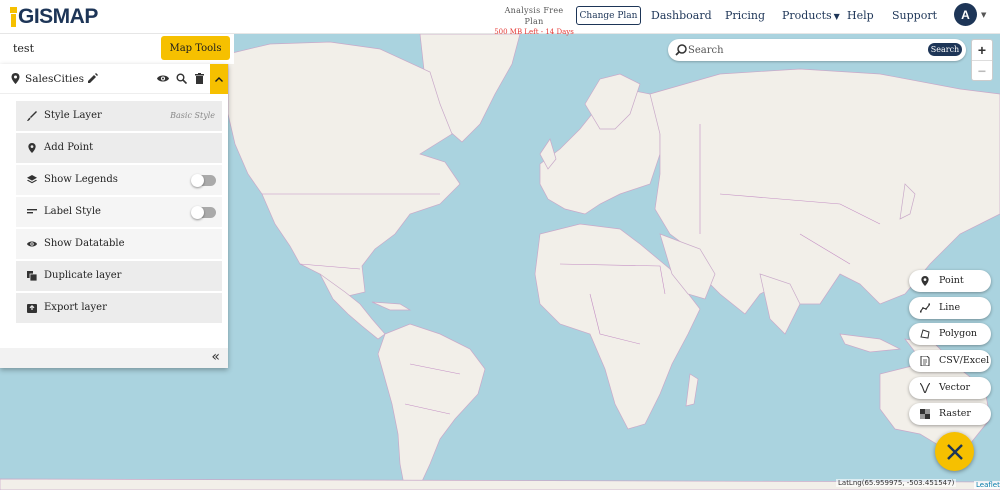 This screenshot has width=1000, height=490. Describe the element at coordinates (181, 78) in the screenshot. I see `zoom-to-layer-icon` at that location.